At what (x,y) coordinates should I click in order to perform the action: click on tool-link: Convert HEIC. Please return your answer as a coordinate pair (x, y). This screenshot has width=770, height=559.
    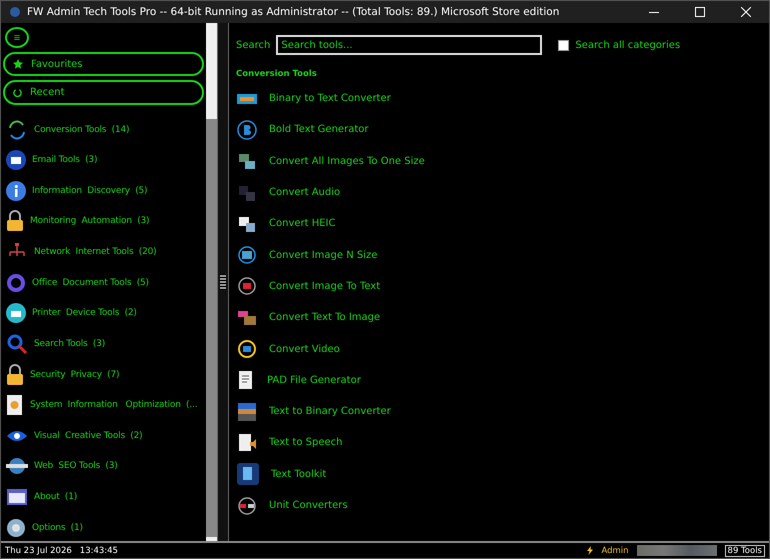
    Looking at the image, I should click on (302, 224).